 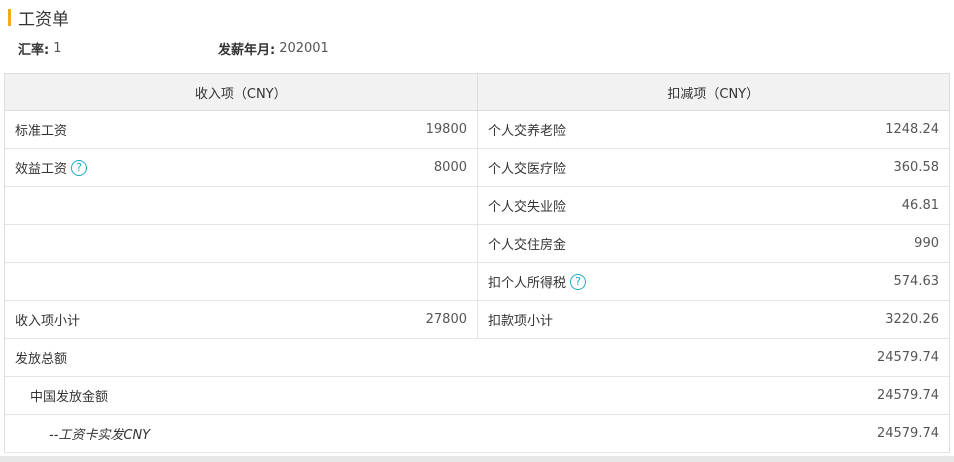 I want to click on deduction-label: 扣个人所得税, so click(x=527, y=283).